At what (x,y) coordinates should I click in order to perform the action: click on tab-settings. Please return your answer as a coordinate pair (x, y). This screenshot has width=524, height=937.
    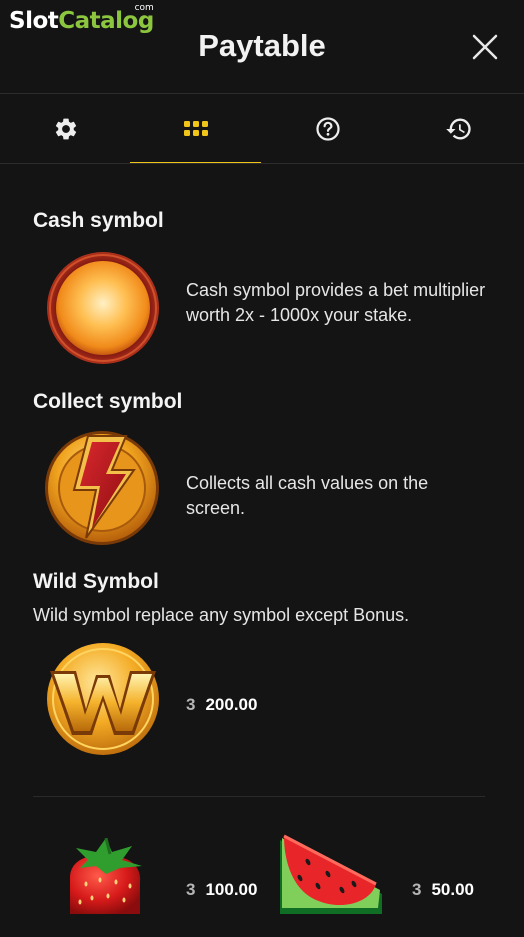
    Looking at the image, I should click on (65, 129).